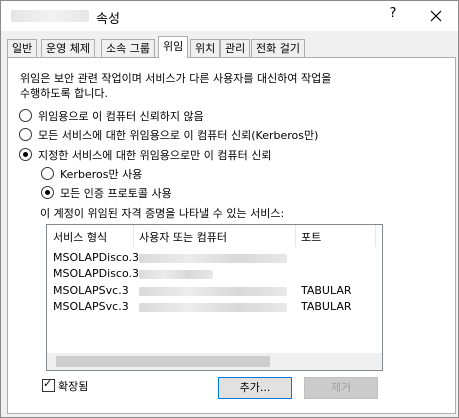  I want to click on tab-delegation: 위임, so click(173, 47).